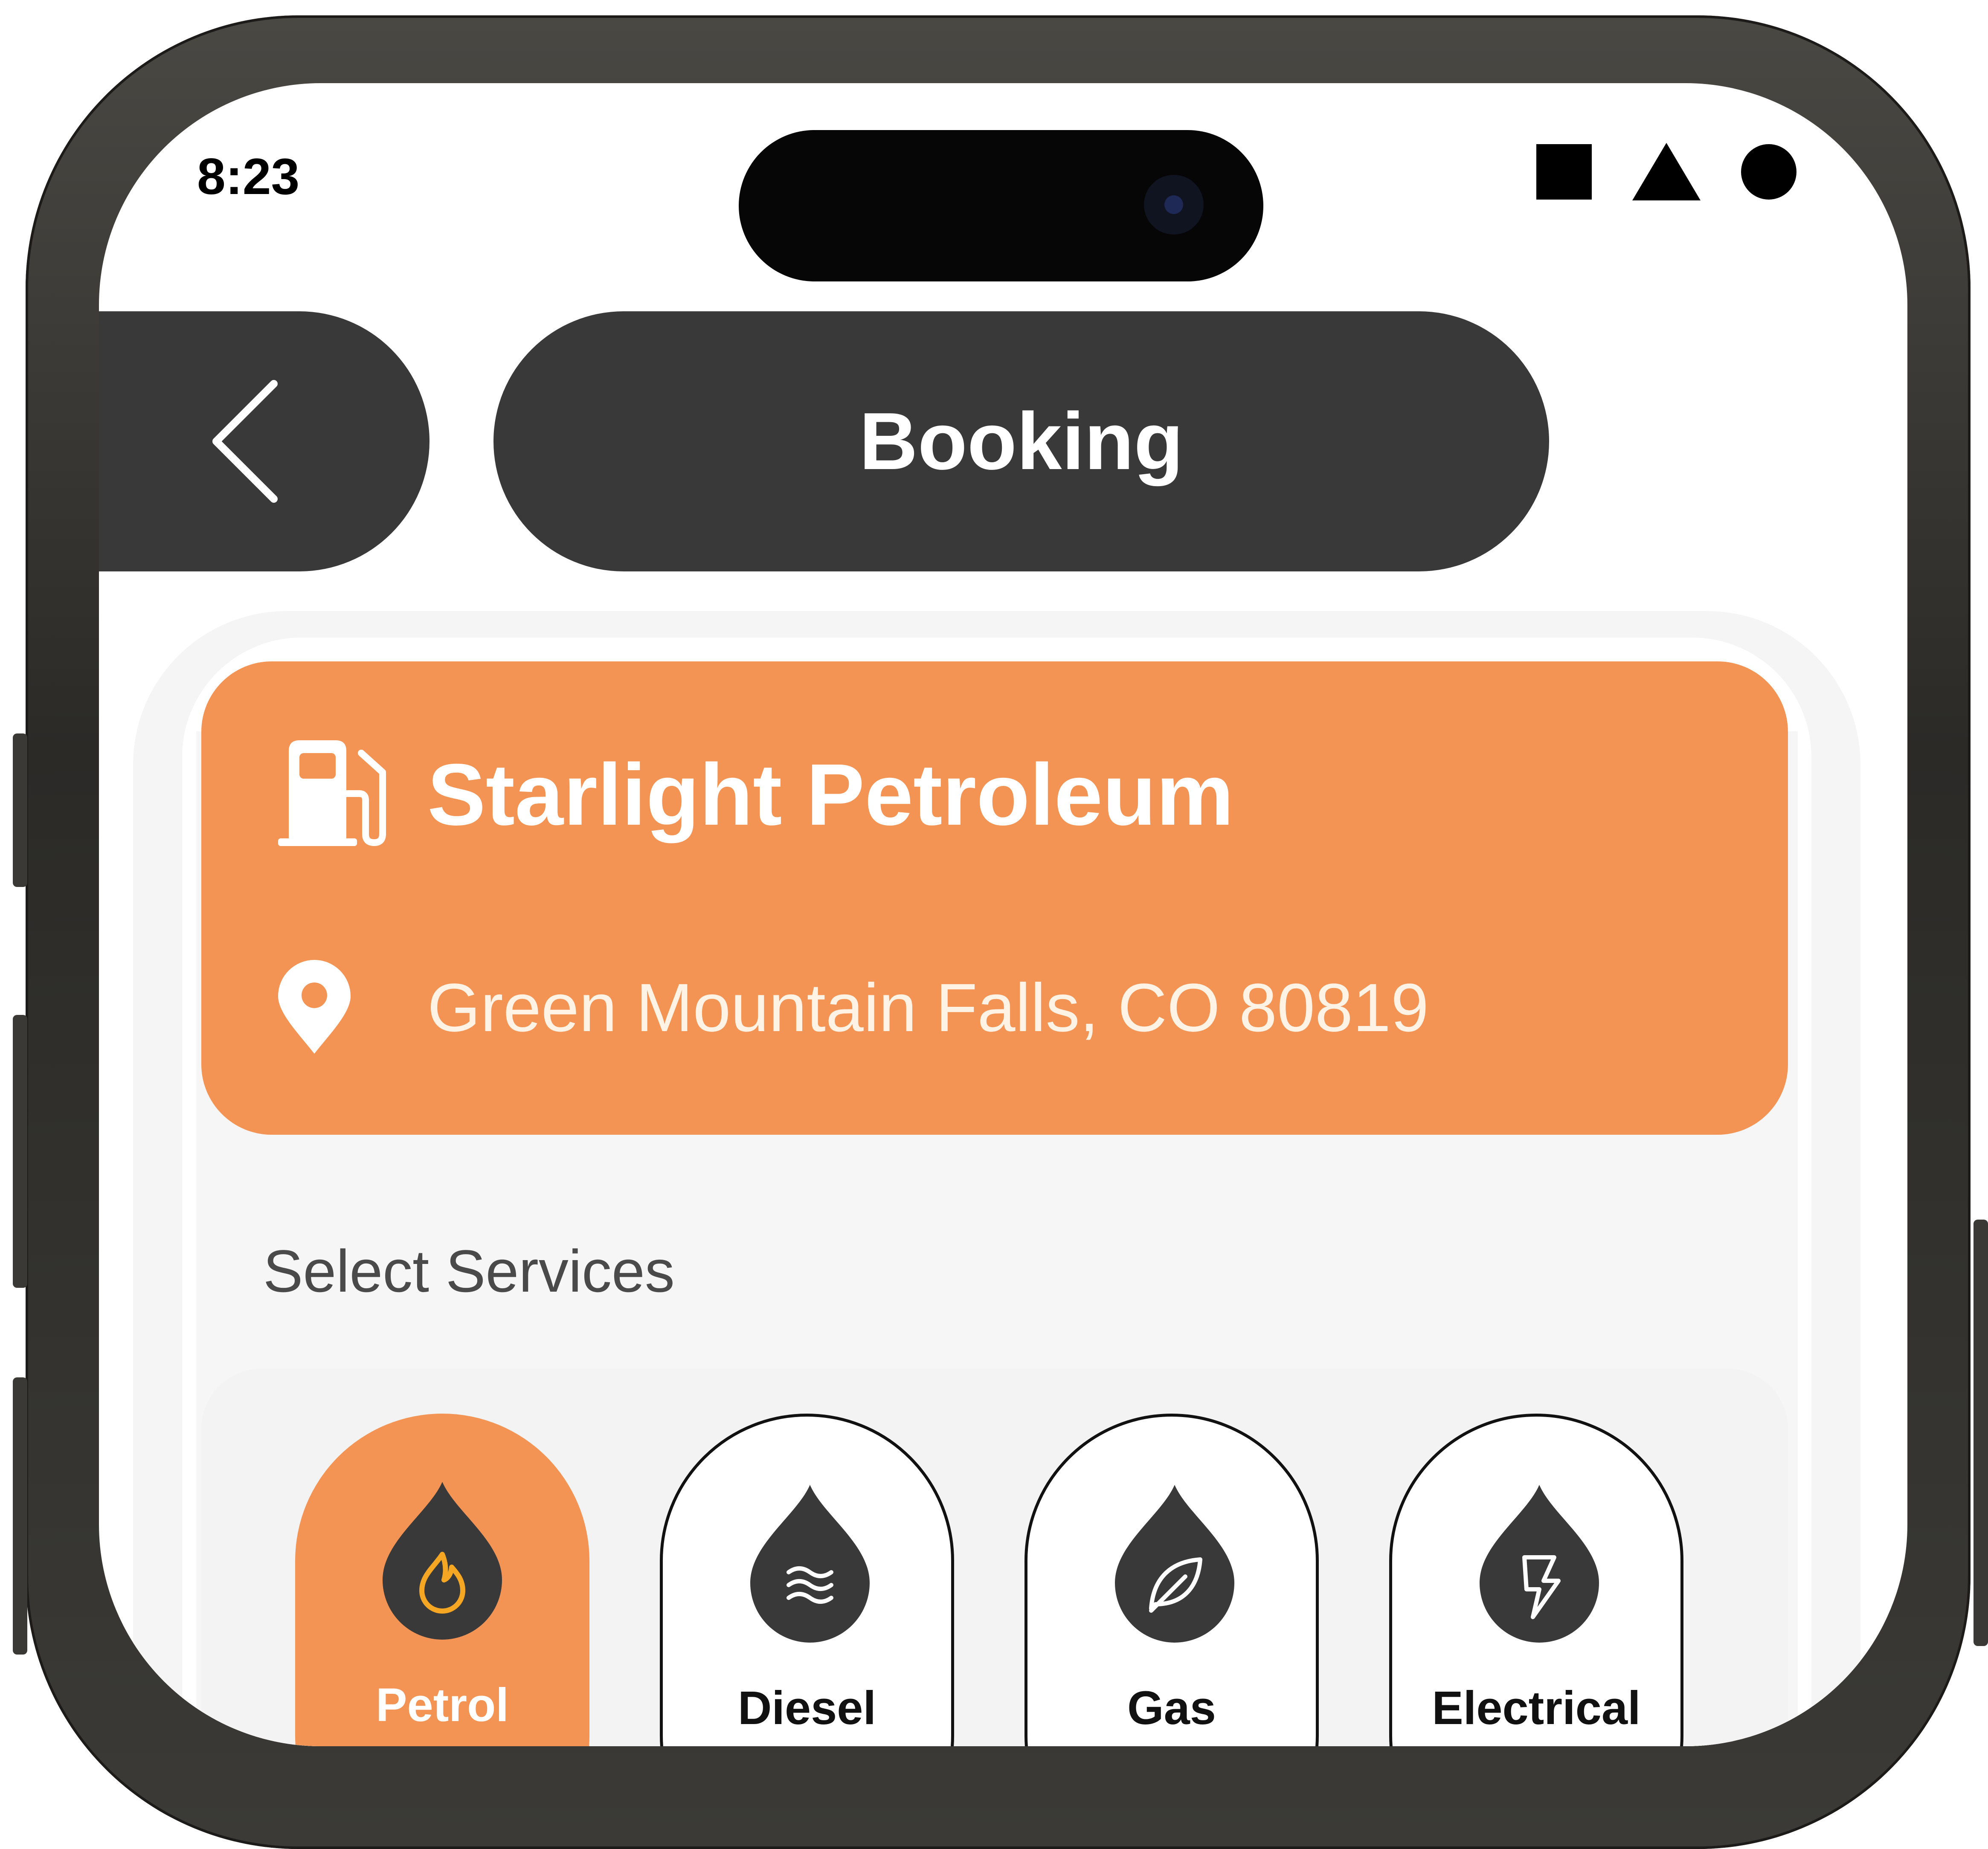 This screenshot has width=1988, height=1849. I want to click on service-gas: Gas, so click(1171, 1580).